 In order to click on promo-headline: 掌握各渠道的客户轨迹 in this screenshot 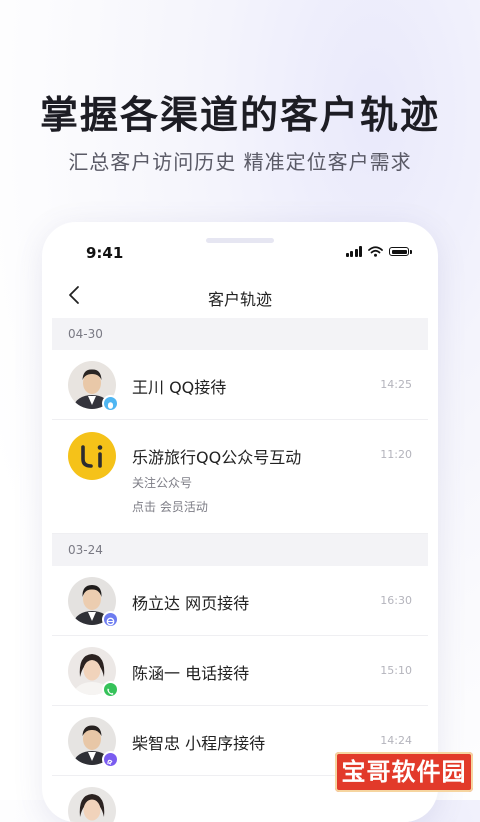, I will do `click(239, 115)`.